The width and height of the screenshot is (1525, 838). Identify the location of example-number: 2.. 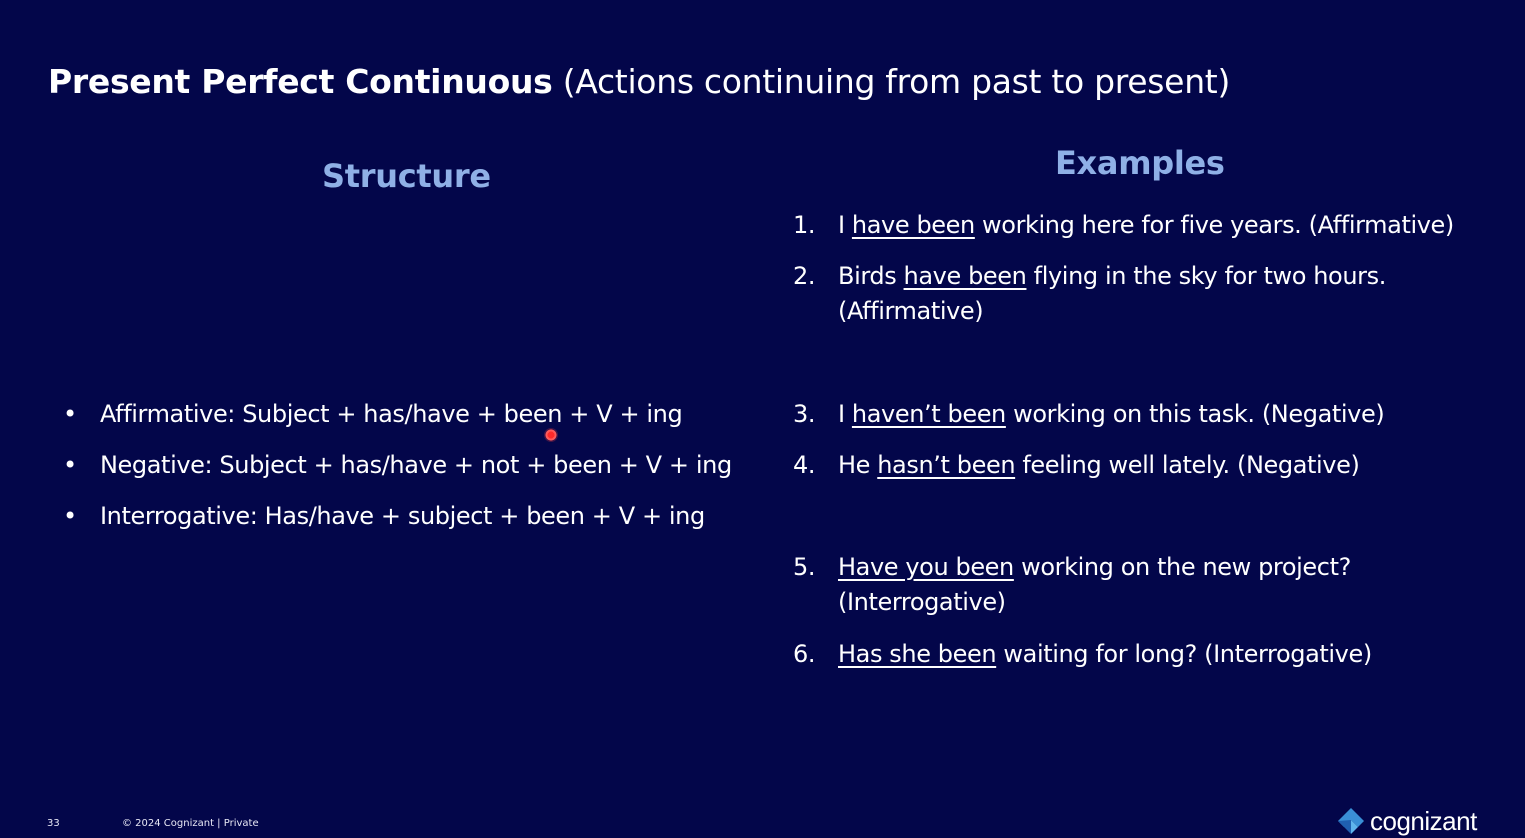
(804, 276).